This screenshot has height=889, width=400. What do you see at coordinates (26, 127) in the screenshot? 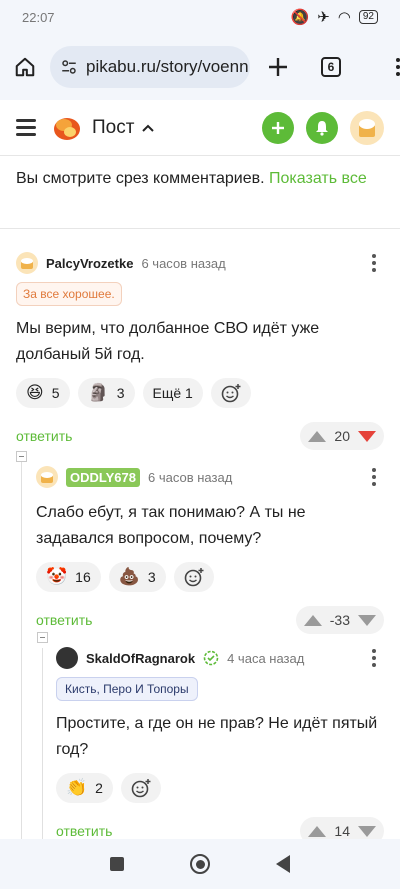
I see `menu-icon` at bounding box center [26, 127].